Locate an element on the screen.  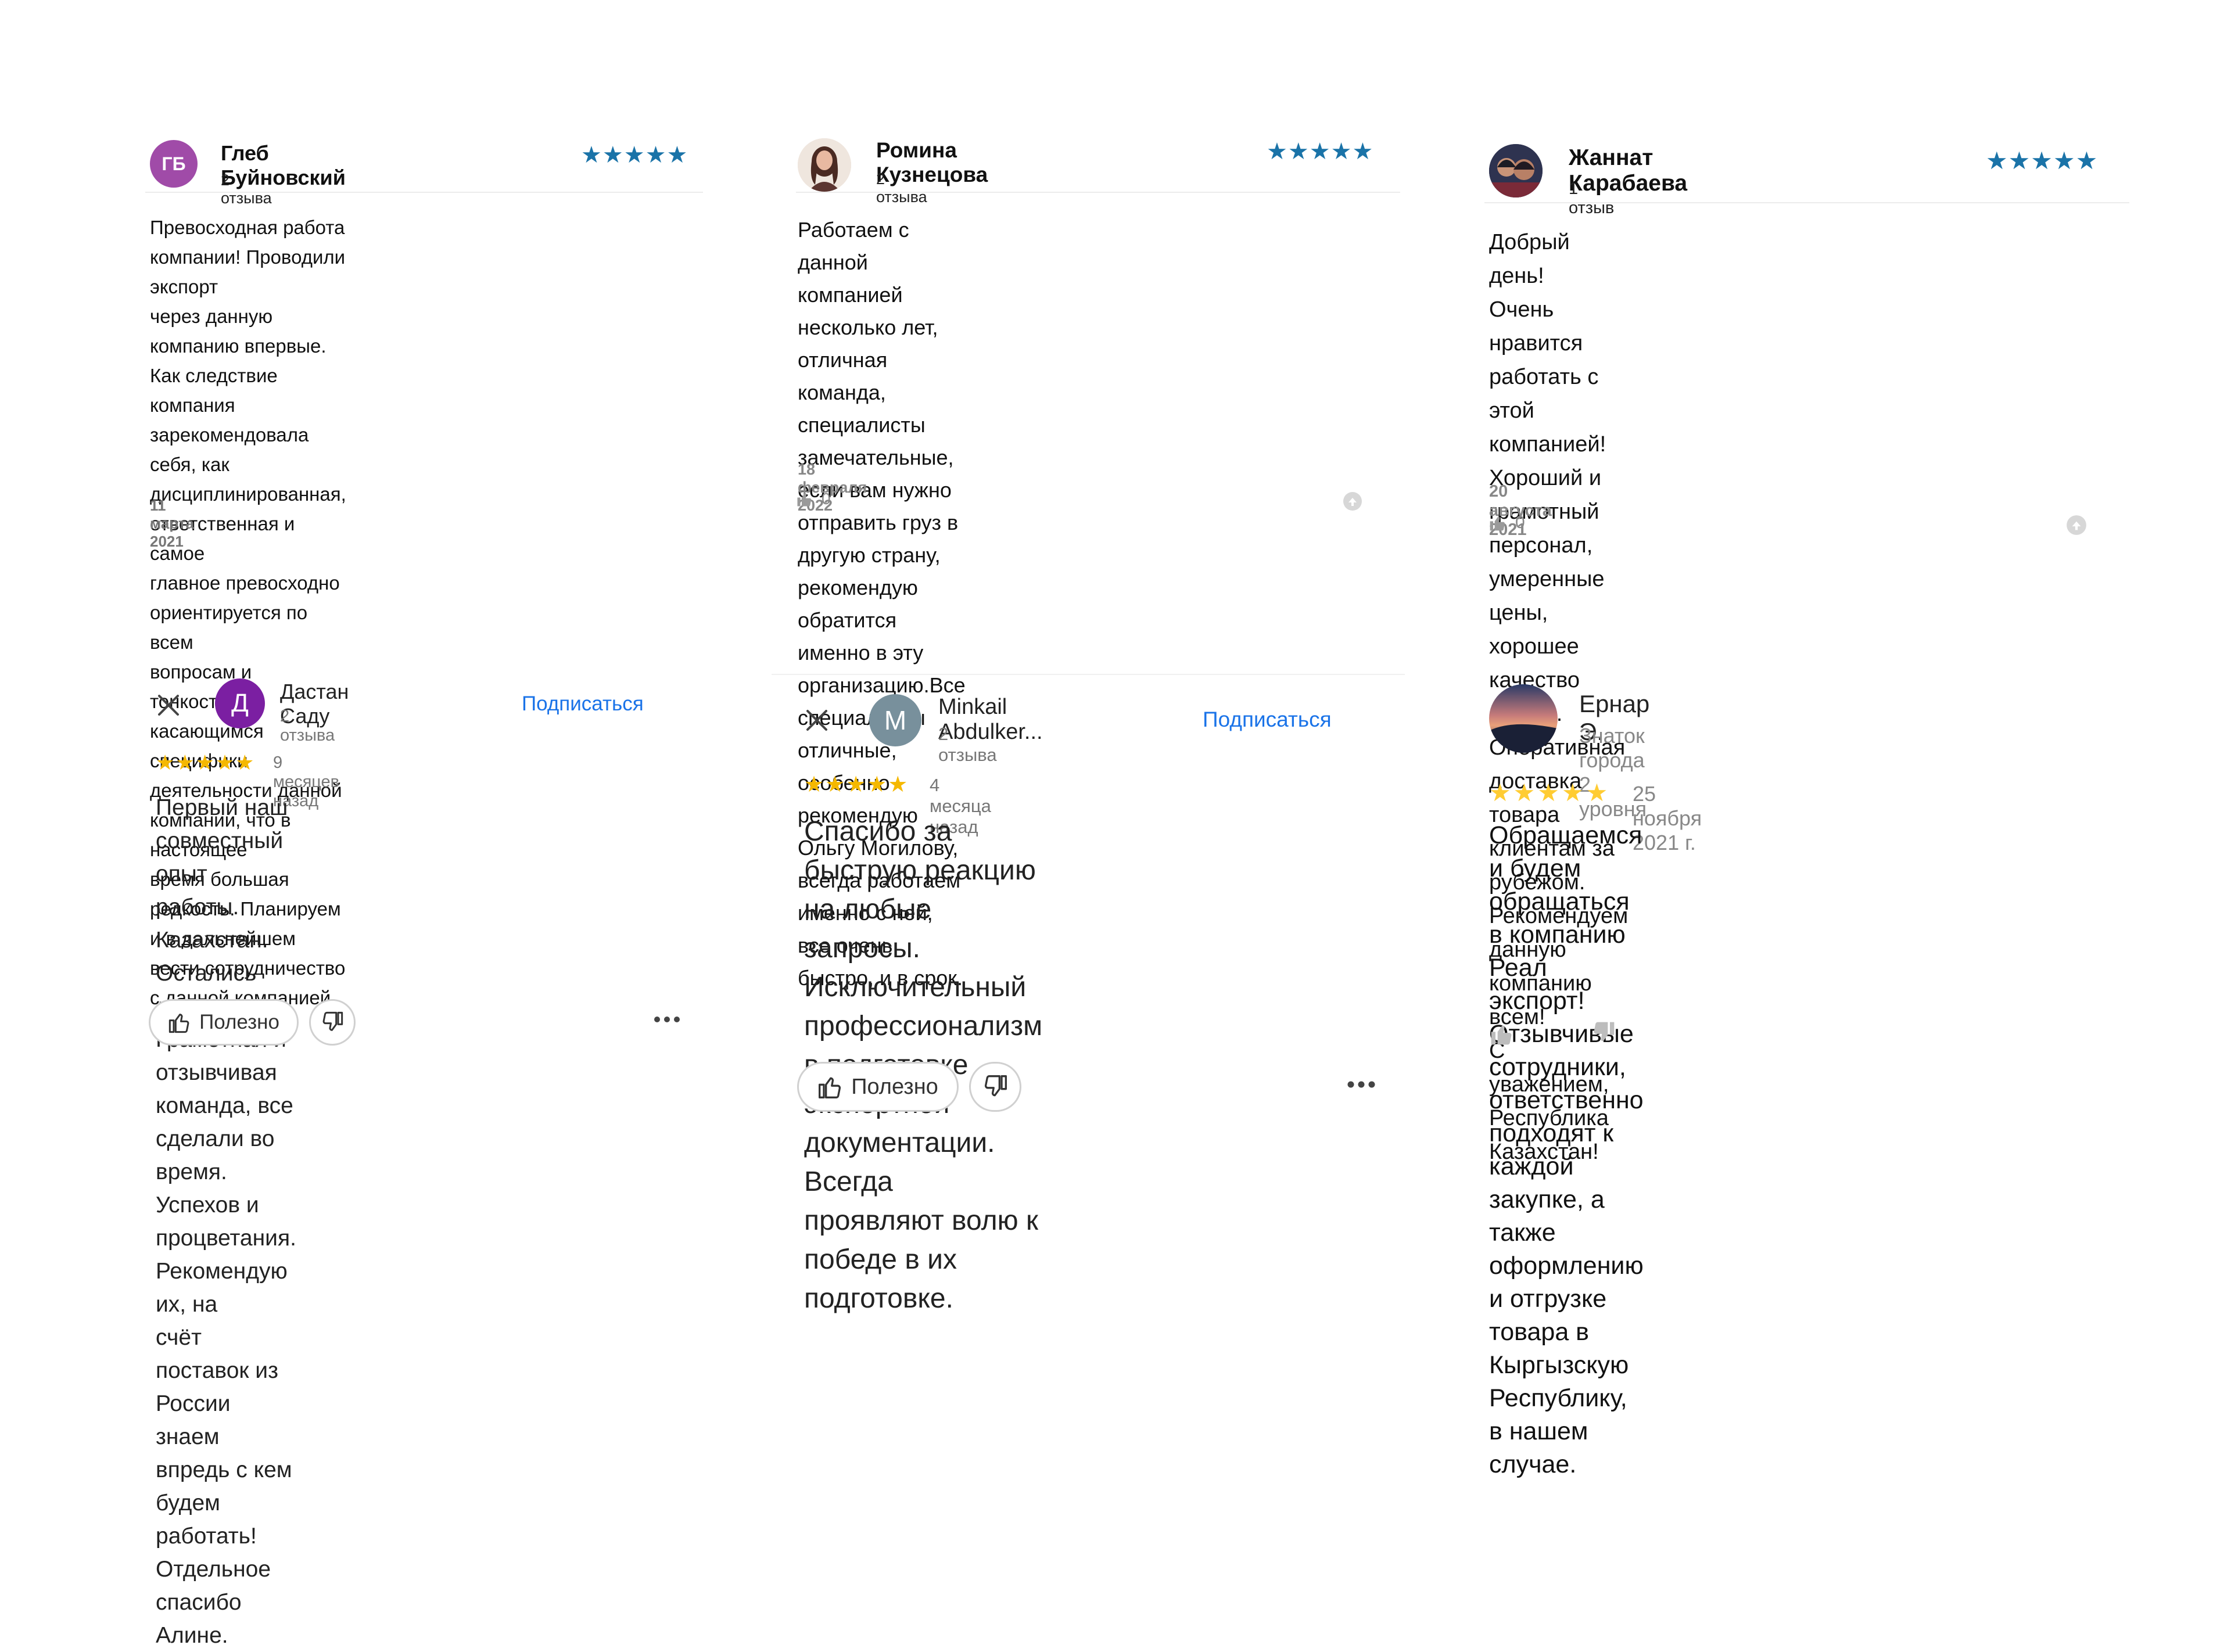
avatar: M is located at coordinates (895, 720).